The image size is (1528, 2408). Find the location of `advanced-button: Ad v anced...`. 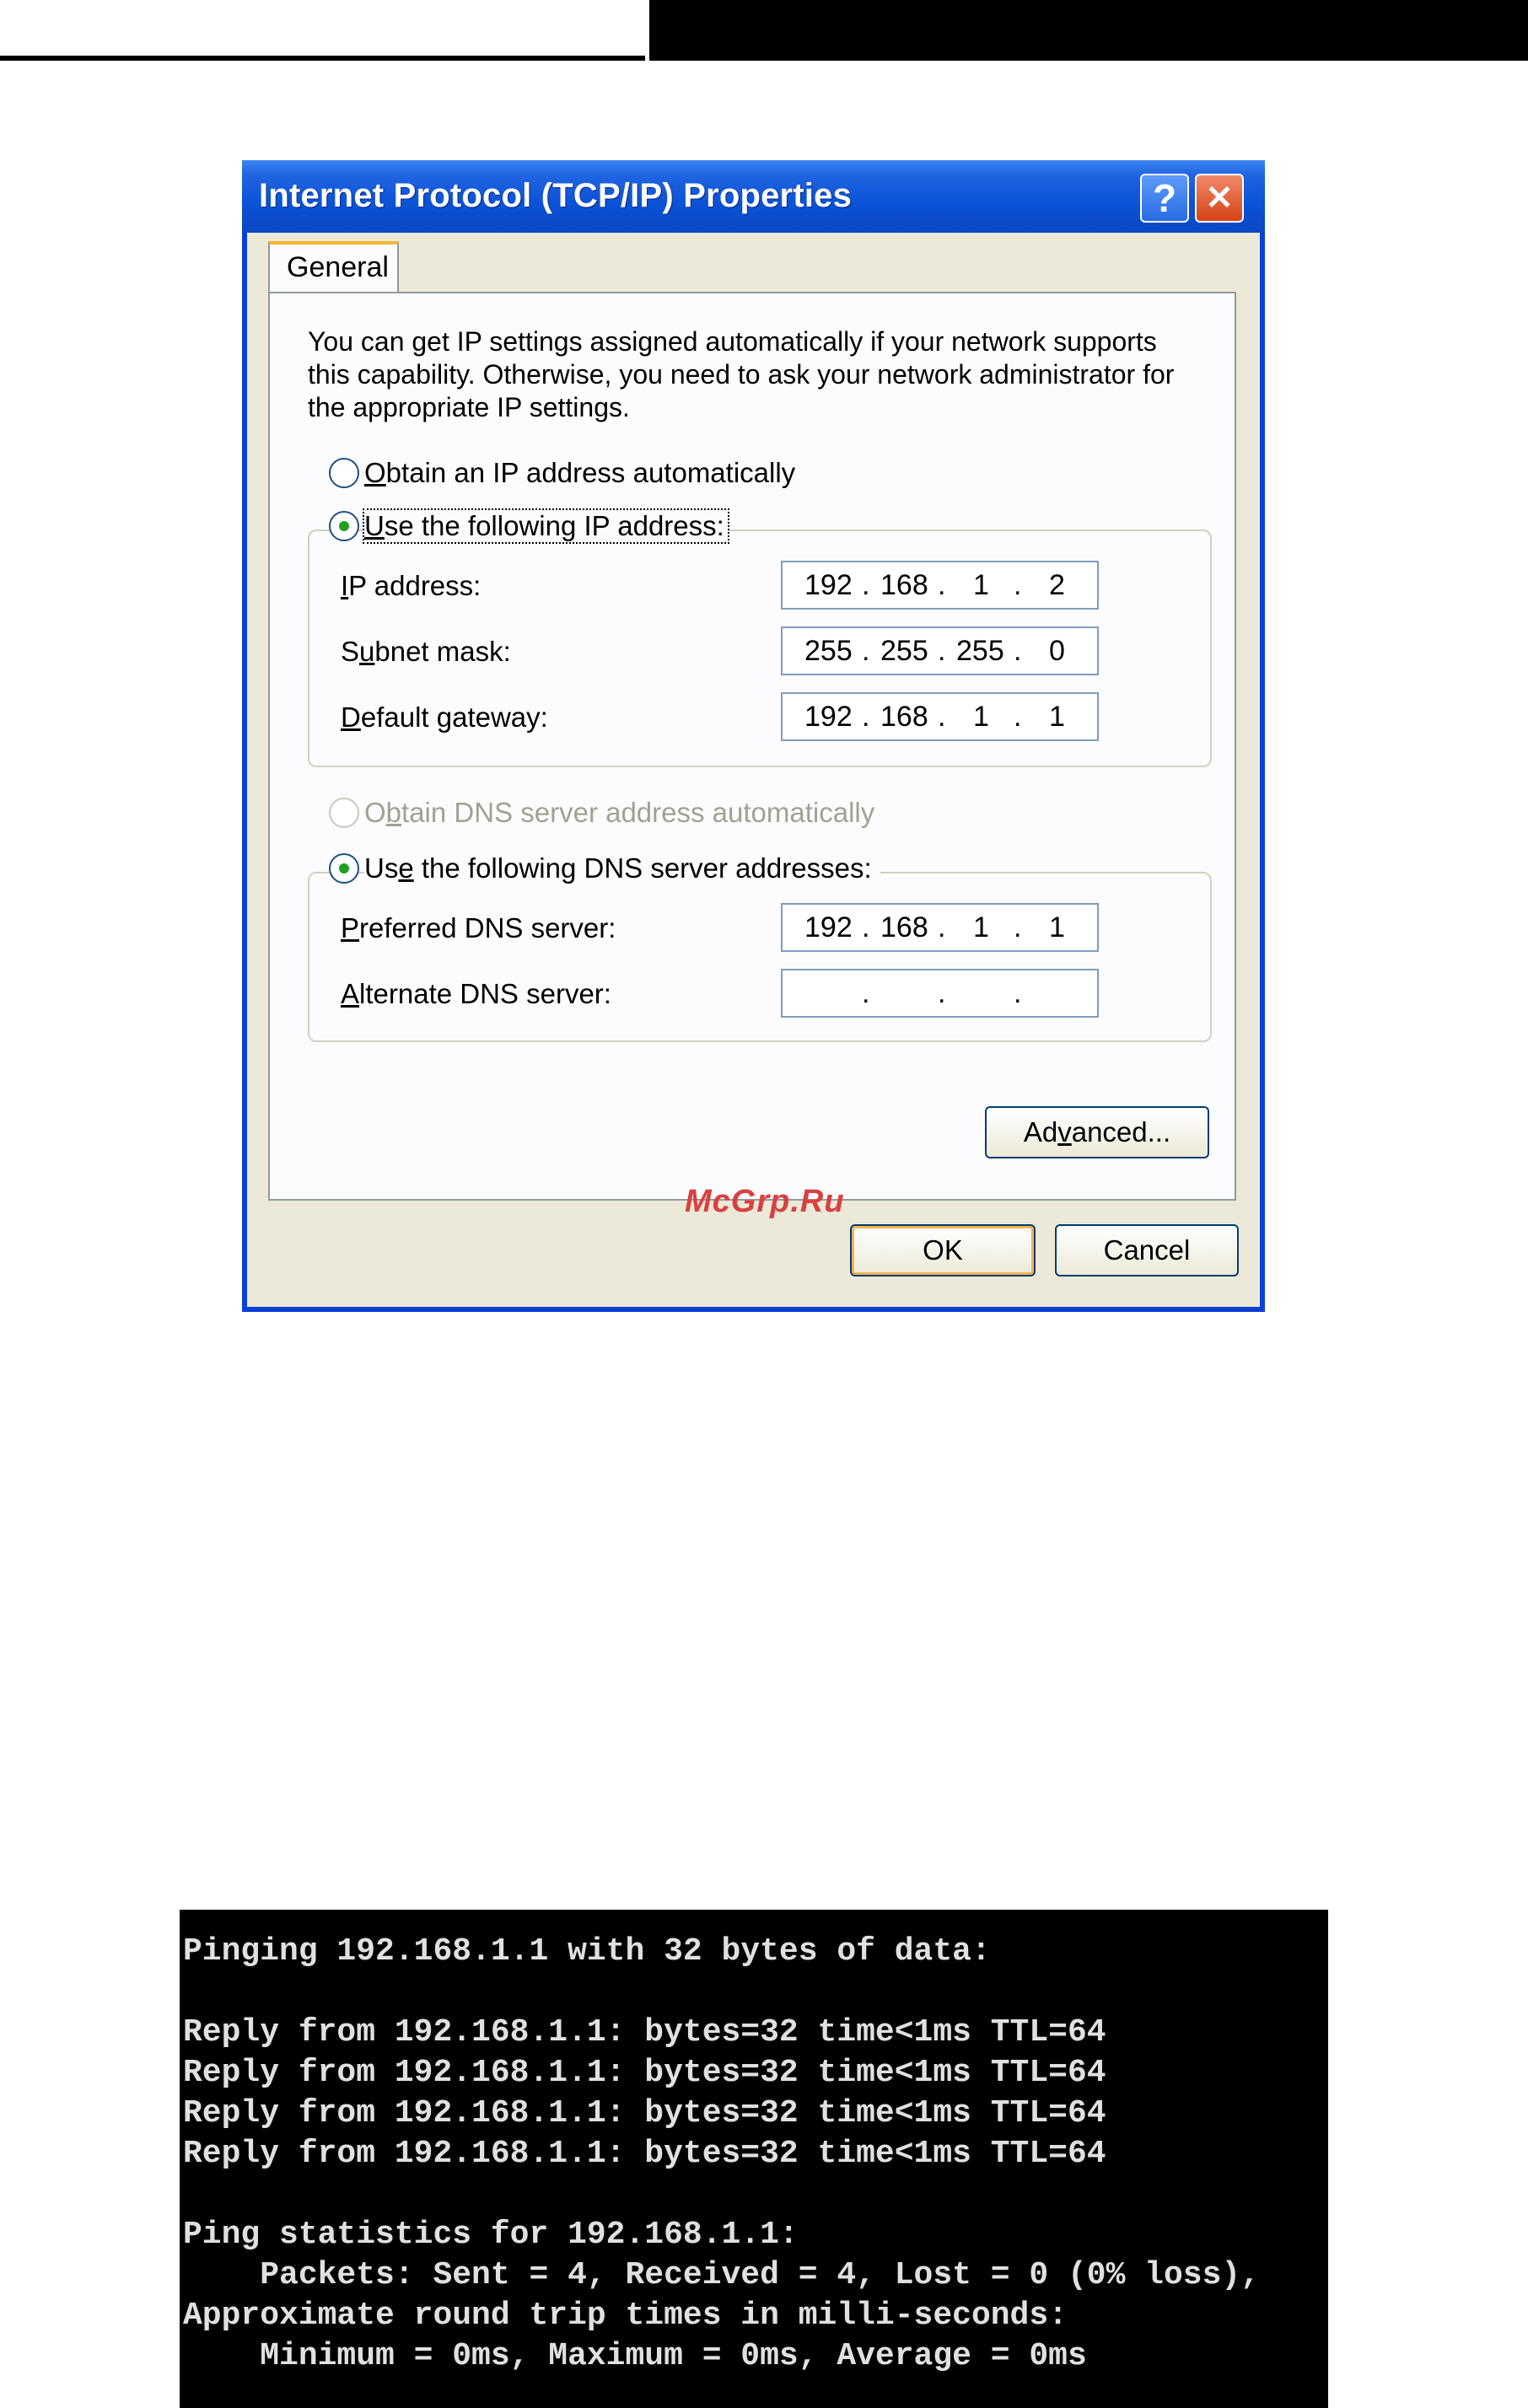

advanced-button: Ad v anced... is located at coordinates (1097, 1132).